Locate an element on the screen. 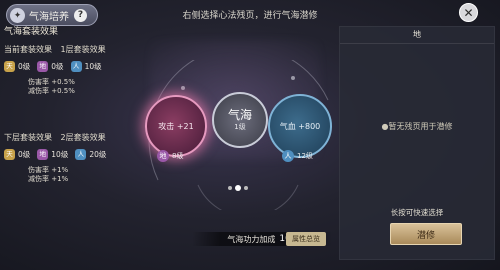 The image size is (500, 270). attribute-overview-button: 属性总览 is located at coordinates (306, 239).